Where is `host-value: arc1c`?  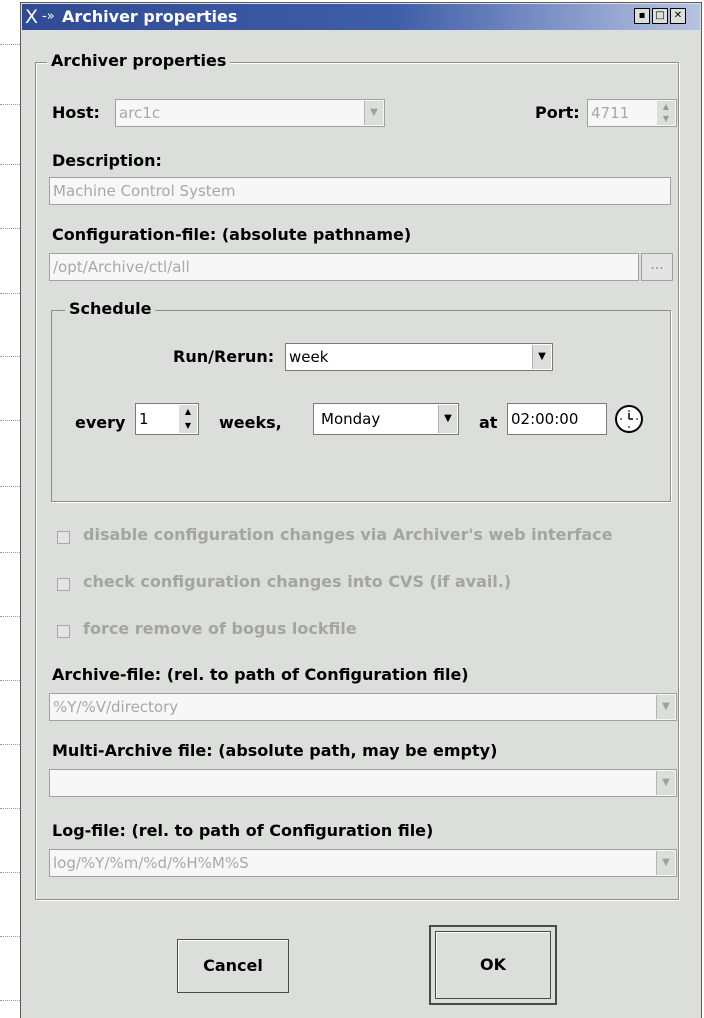
host-value: arc1c is located at coordinates (140, 113).